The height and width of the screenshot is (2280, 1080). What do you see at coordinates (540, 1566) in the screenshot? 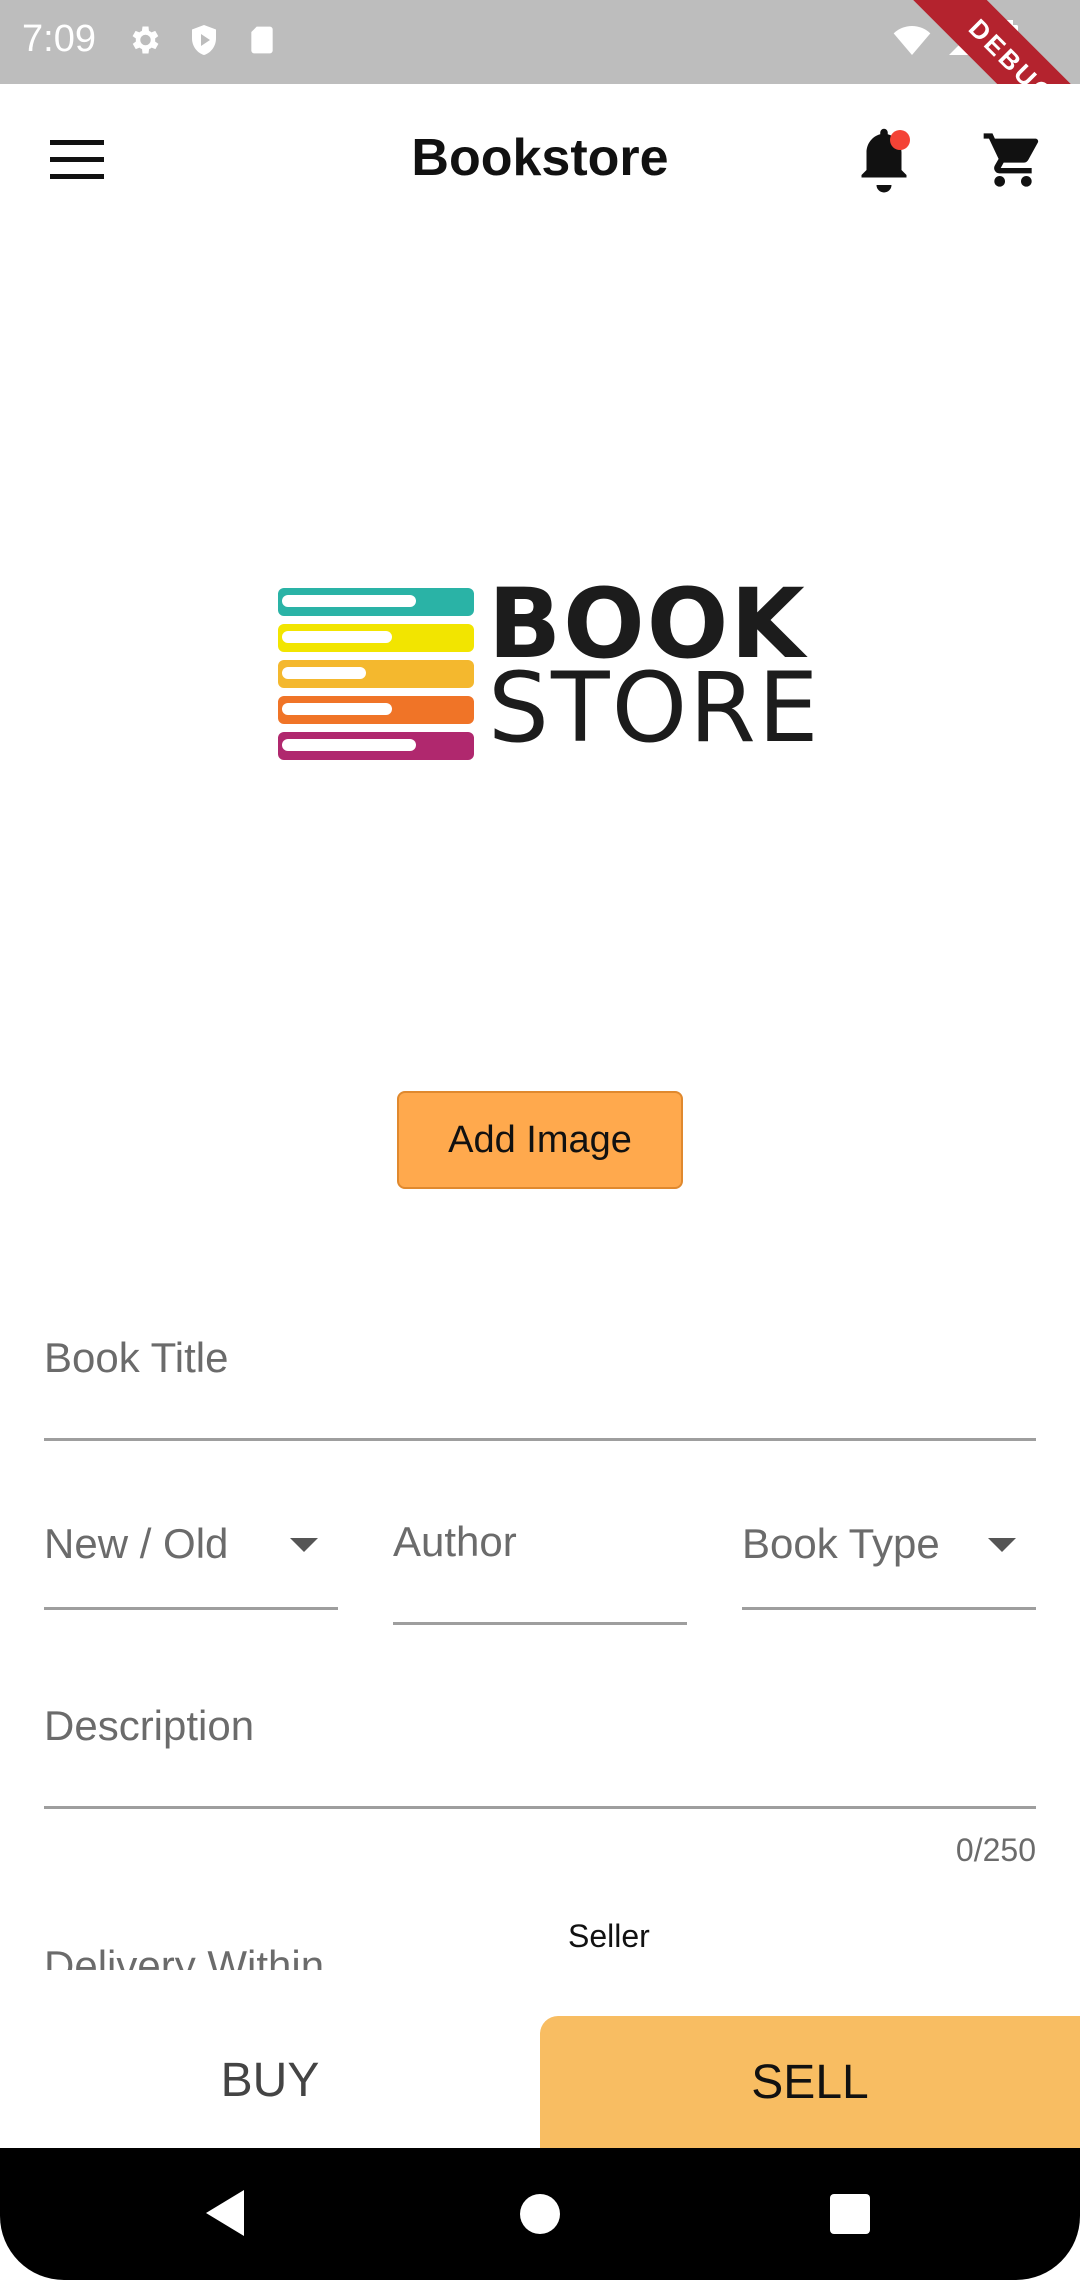
I see `author-field: Author` at bounding box center [540, 1566].